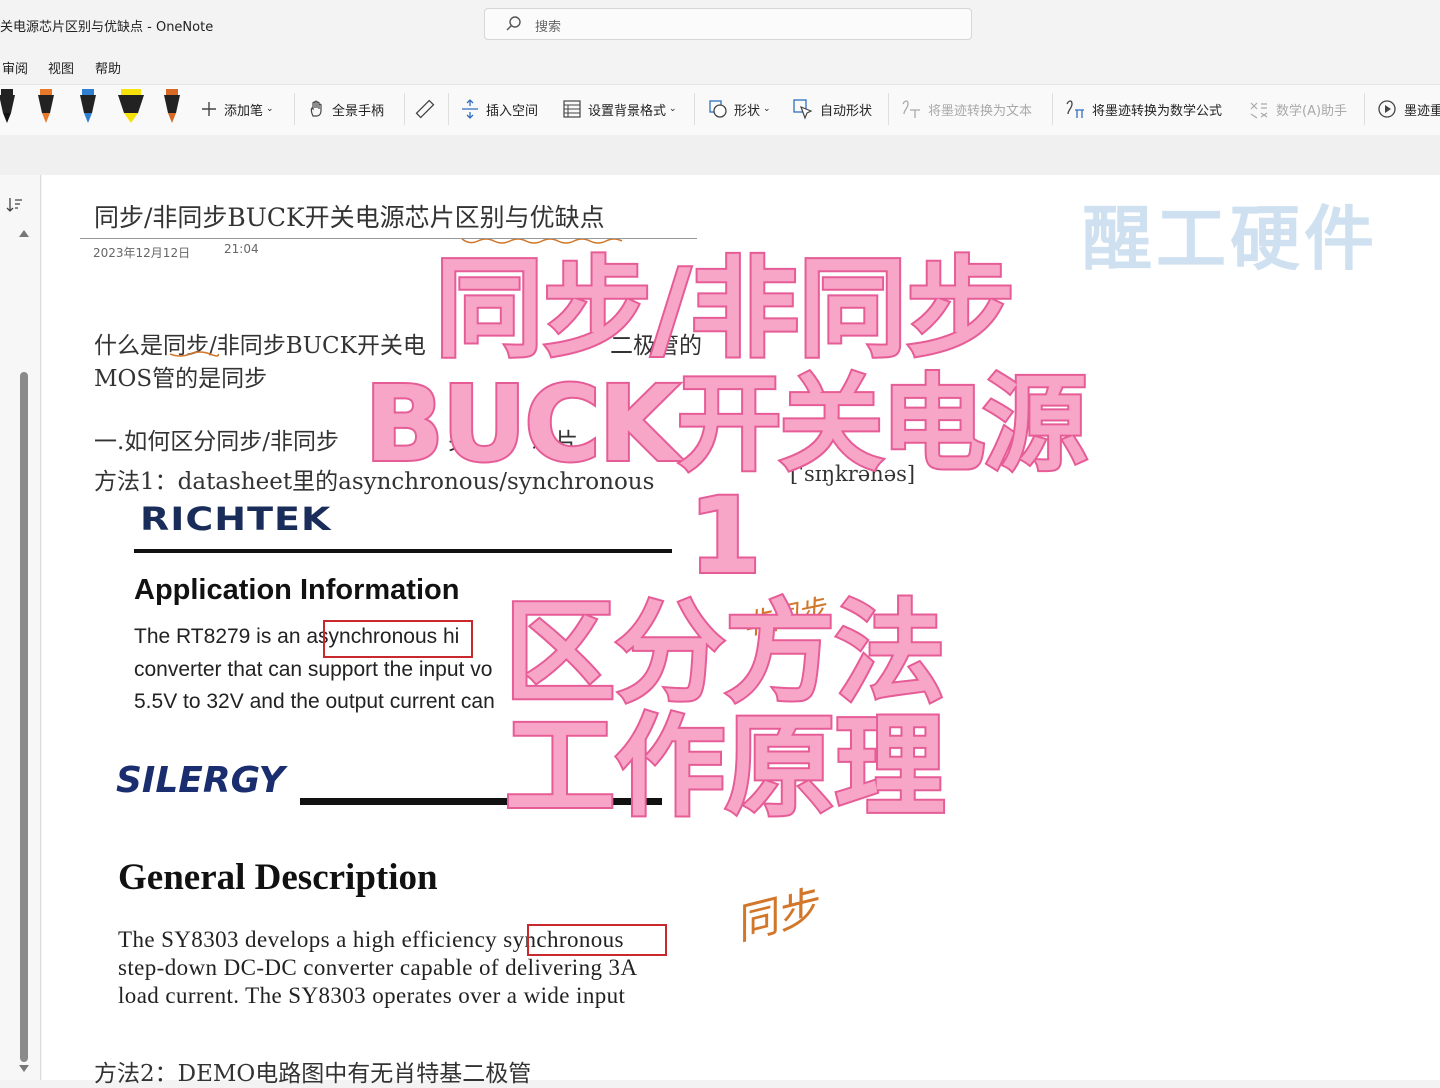 This screenshot has height=1088, width=1440. What do you see at coordinates (194, 354) in the screenshot?
I see `ink-underline` at bounding box center [194, 354].